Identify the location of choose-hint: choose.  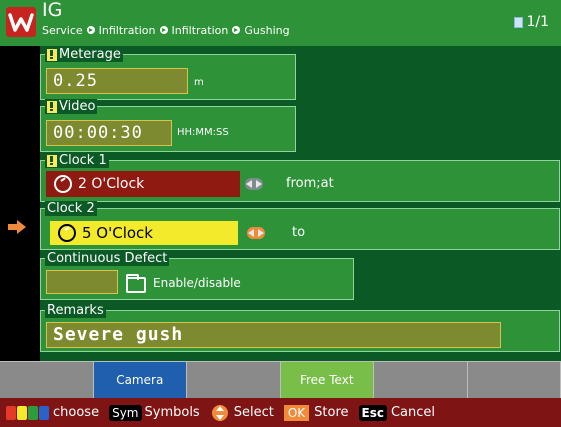
(76, 412).